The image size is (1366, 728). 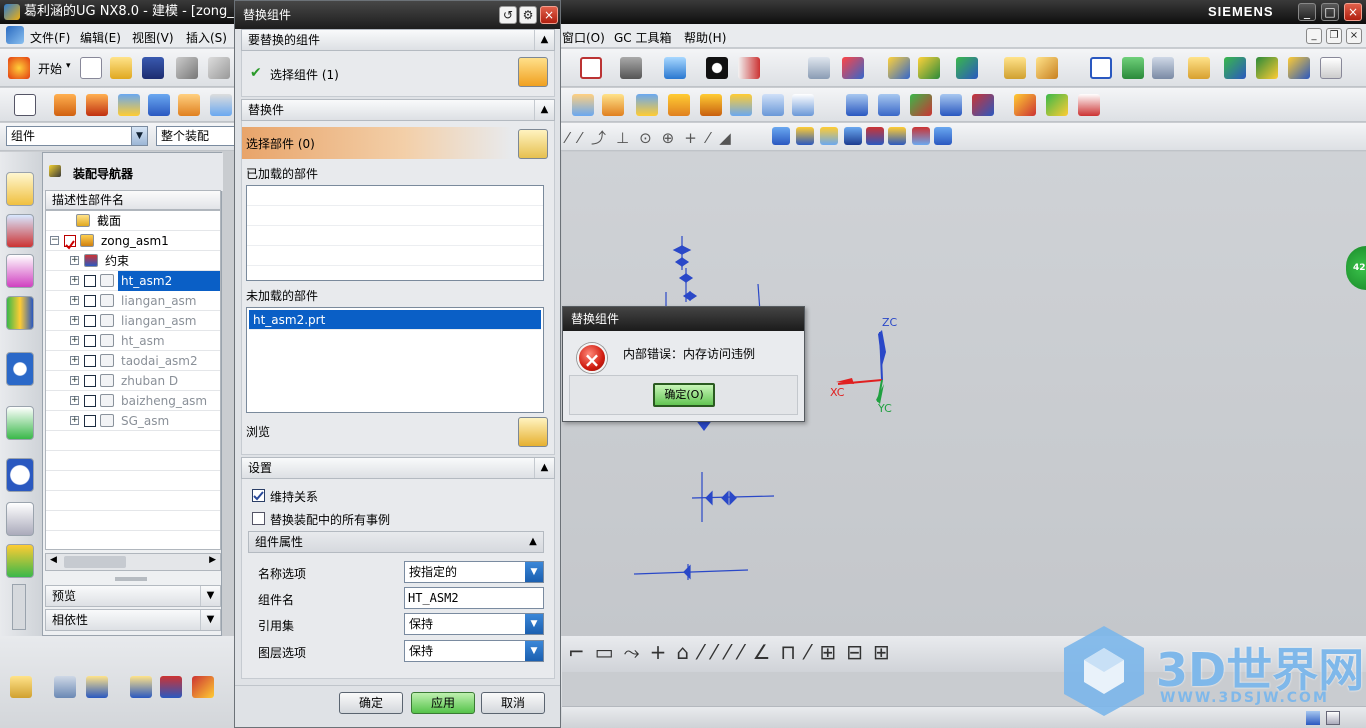 I want to click on split-body-icon, so click(x=711, y=105).